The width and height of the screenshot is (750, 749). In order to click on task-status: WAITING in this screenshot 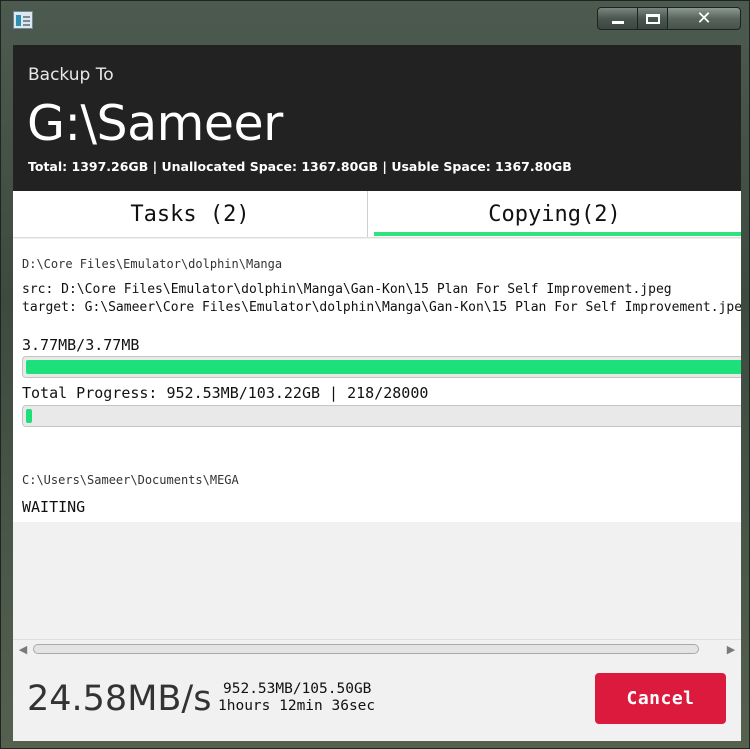, I will do `click(54, 507)`.